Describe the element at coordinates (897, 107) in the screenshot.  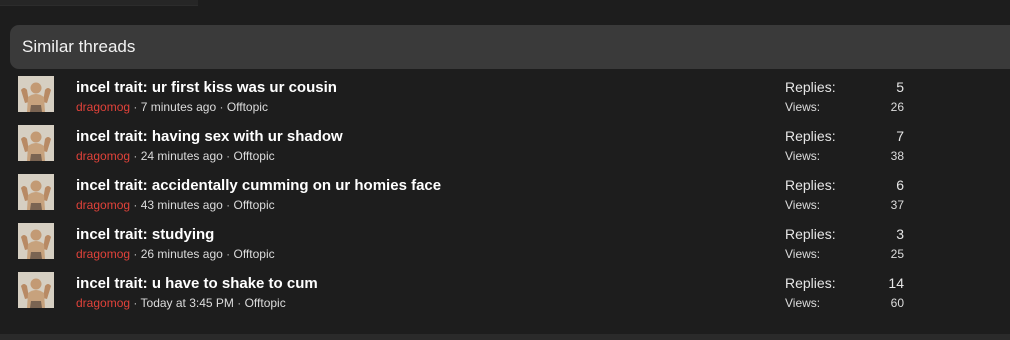
I see `views-count: 26` at that location.